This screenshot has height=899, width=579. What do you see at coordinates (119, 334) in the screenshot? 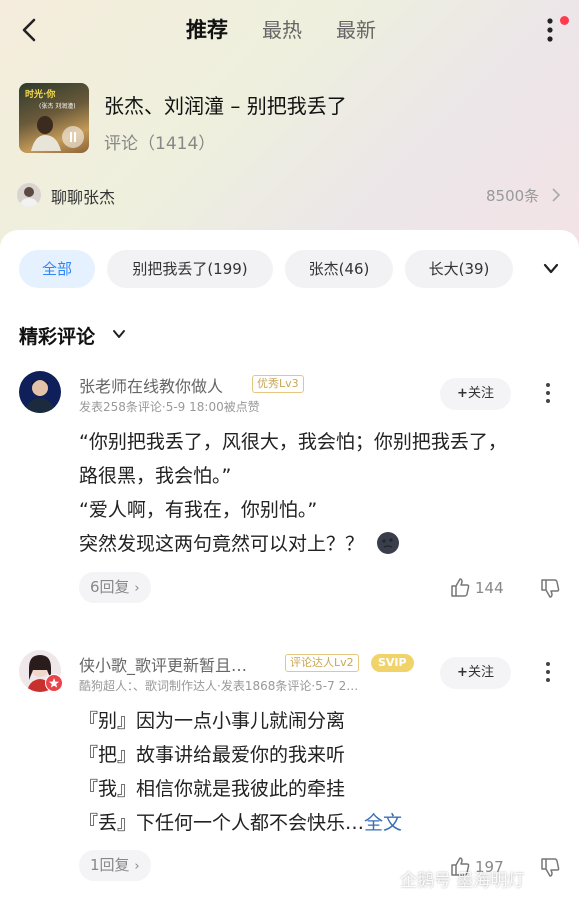
I see `section-chevron-down-icon` at bounding box center [119, 334].